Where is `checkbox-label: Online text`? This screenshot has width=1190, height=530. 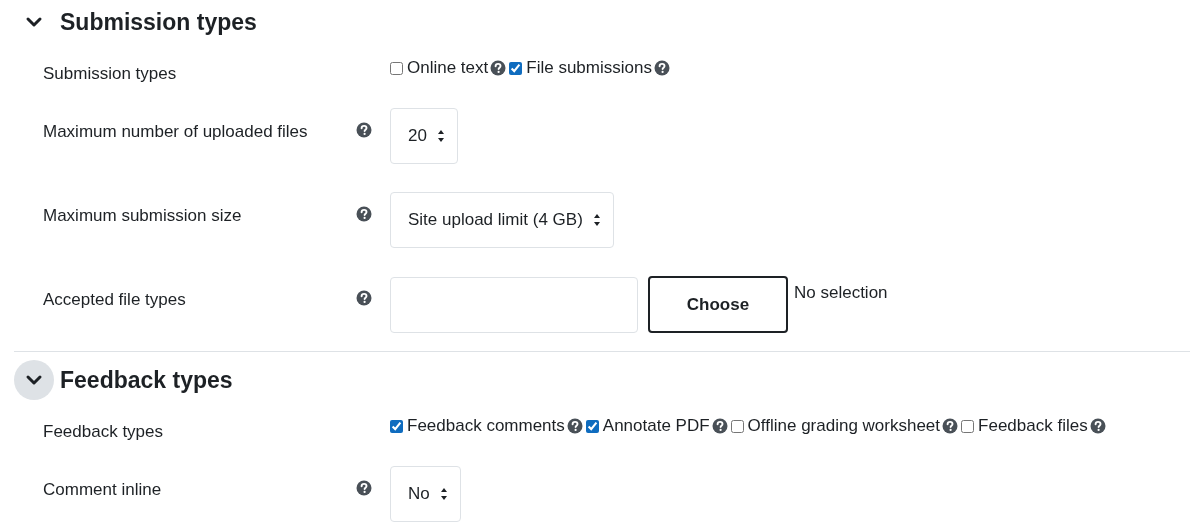 checkbox-label: Online text is located at coordinates (448, 68).